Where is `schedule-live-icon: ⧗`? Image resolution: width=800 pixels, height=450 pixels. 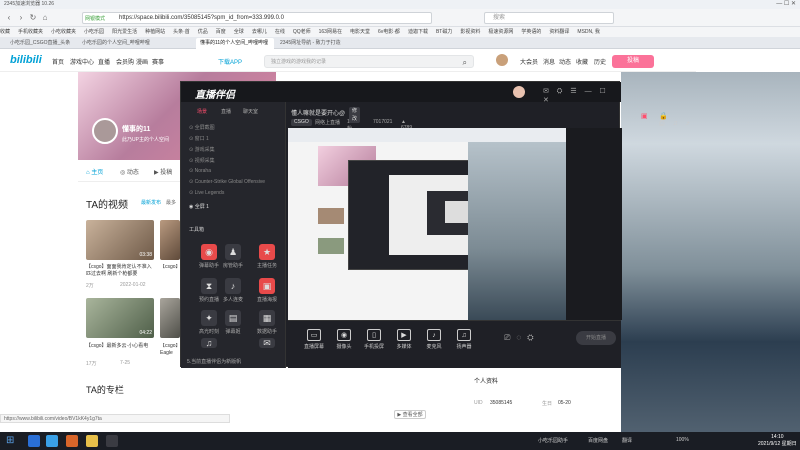 schedule-live-icon: ⧗ is located at coordinates (209, 286).